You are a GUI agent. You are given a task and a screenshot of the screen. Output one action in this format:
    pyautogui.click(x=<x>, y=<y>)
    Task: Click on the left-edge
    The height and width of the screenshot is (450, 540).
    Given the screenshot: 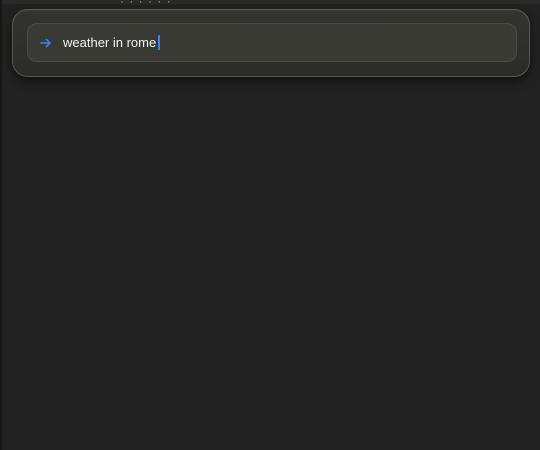 What is the action you would take?
    pyautogui.click(x=1, y=225)
    